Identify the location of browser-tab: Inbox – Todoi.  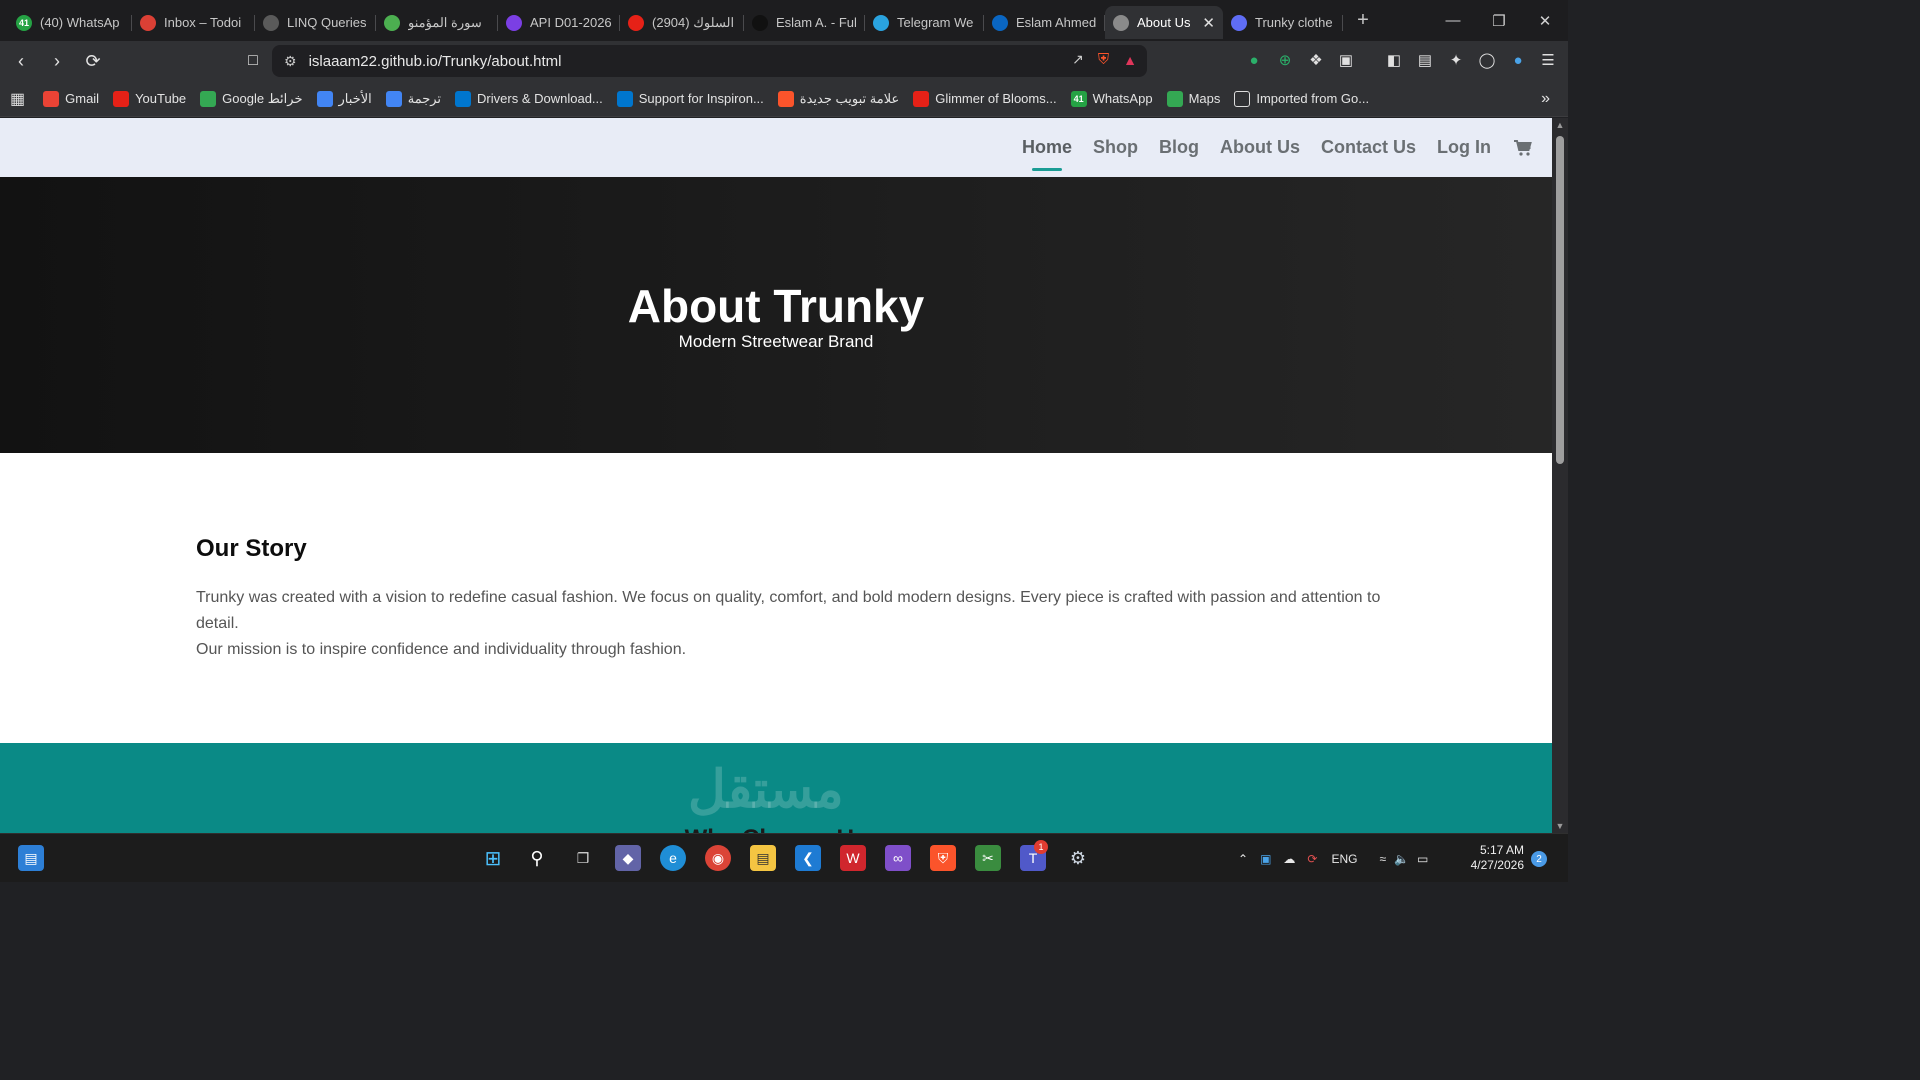
(193, 22).